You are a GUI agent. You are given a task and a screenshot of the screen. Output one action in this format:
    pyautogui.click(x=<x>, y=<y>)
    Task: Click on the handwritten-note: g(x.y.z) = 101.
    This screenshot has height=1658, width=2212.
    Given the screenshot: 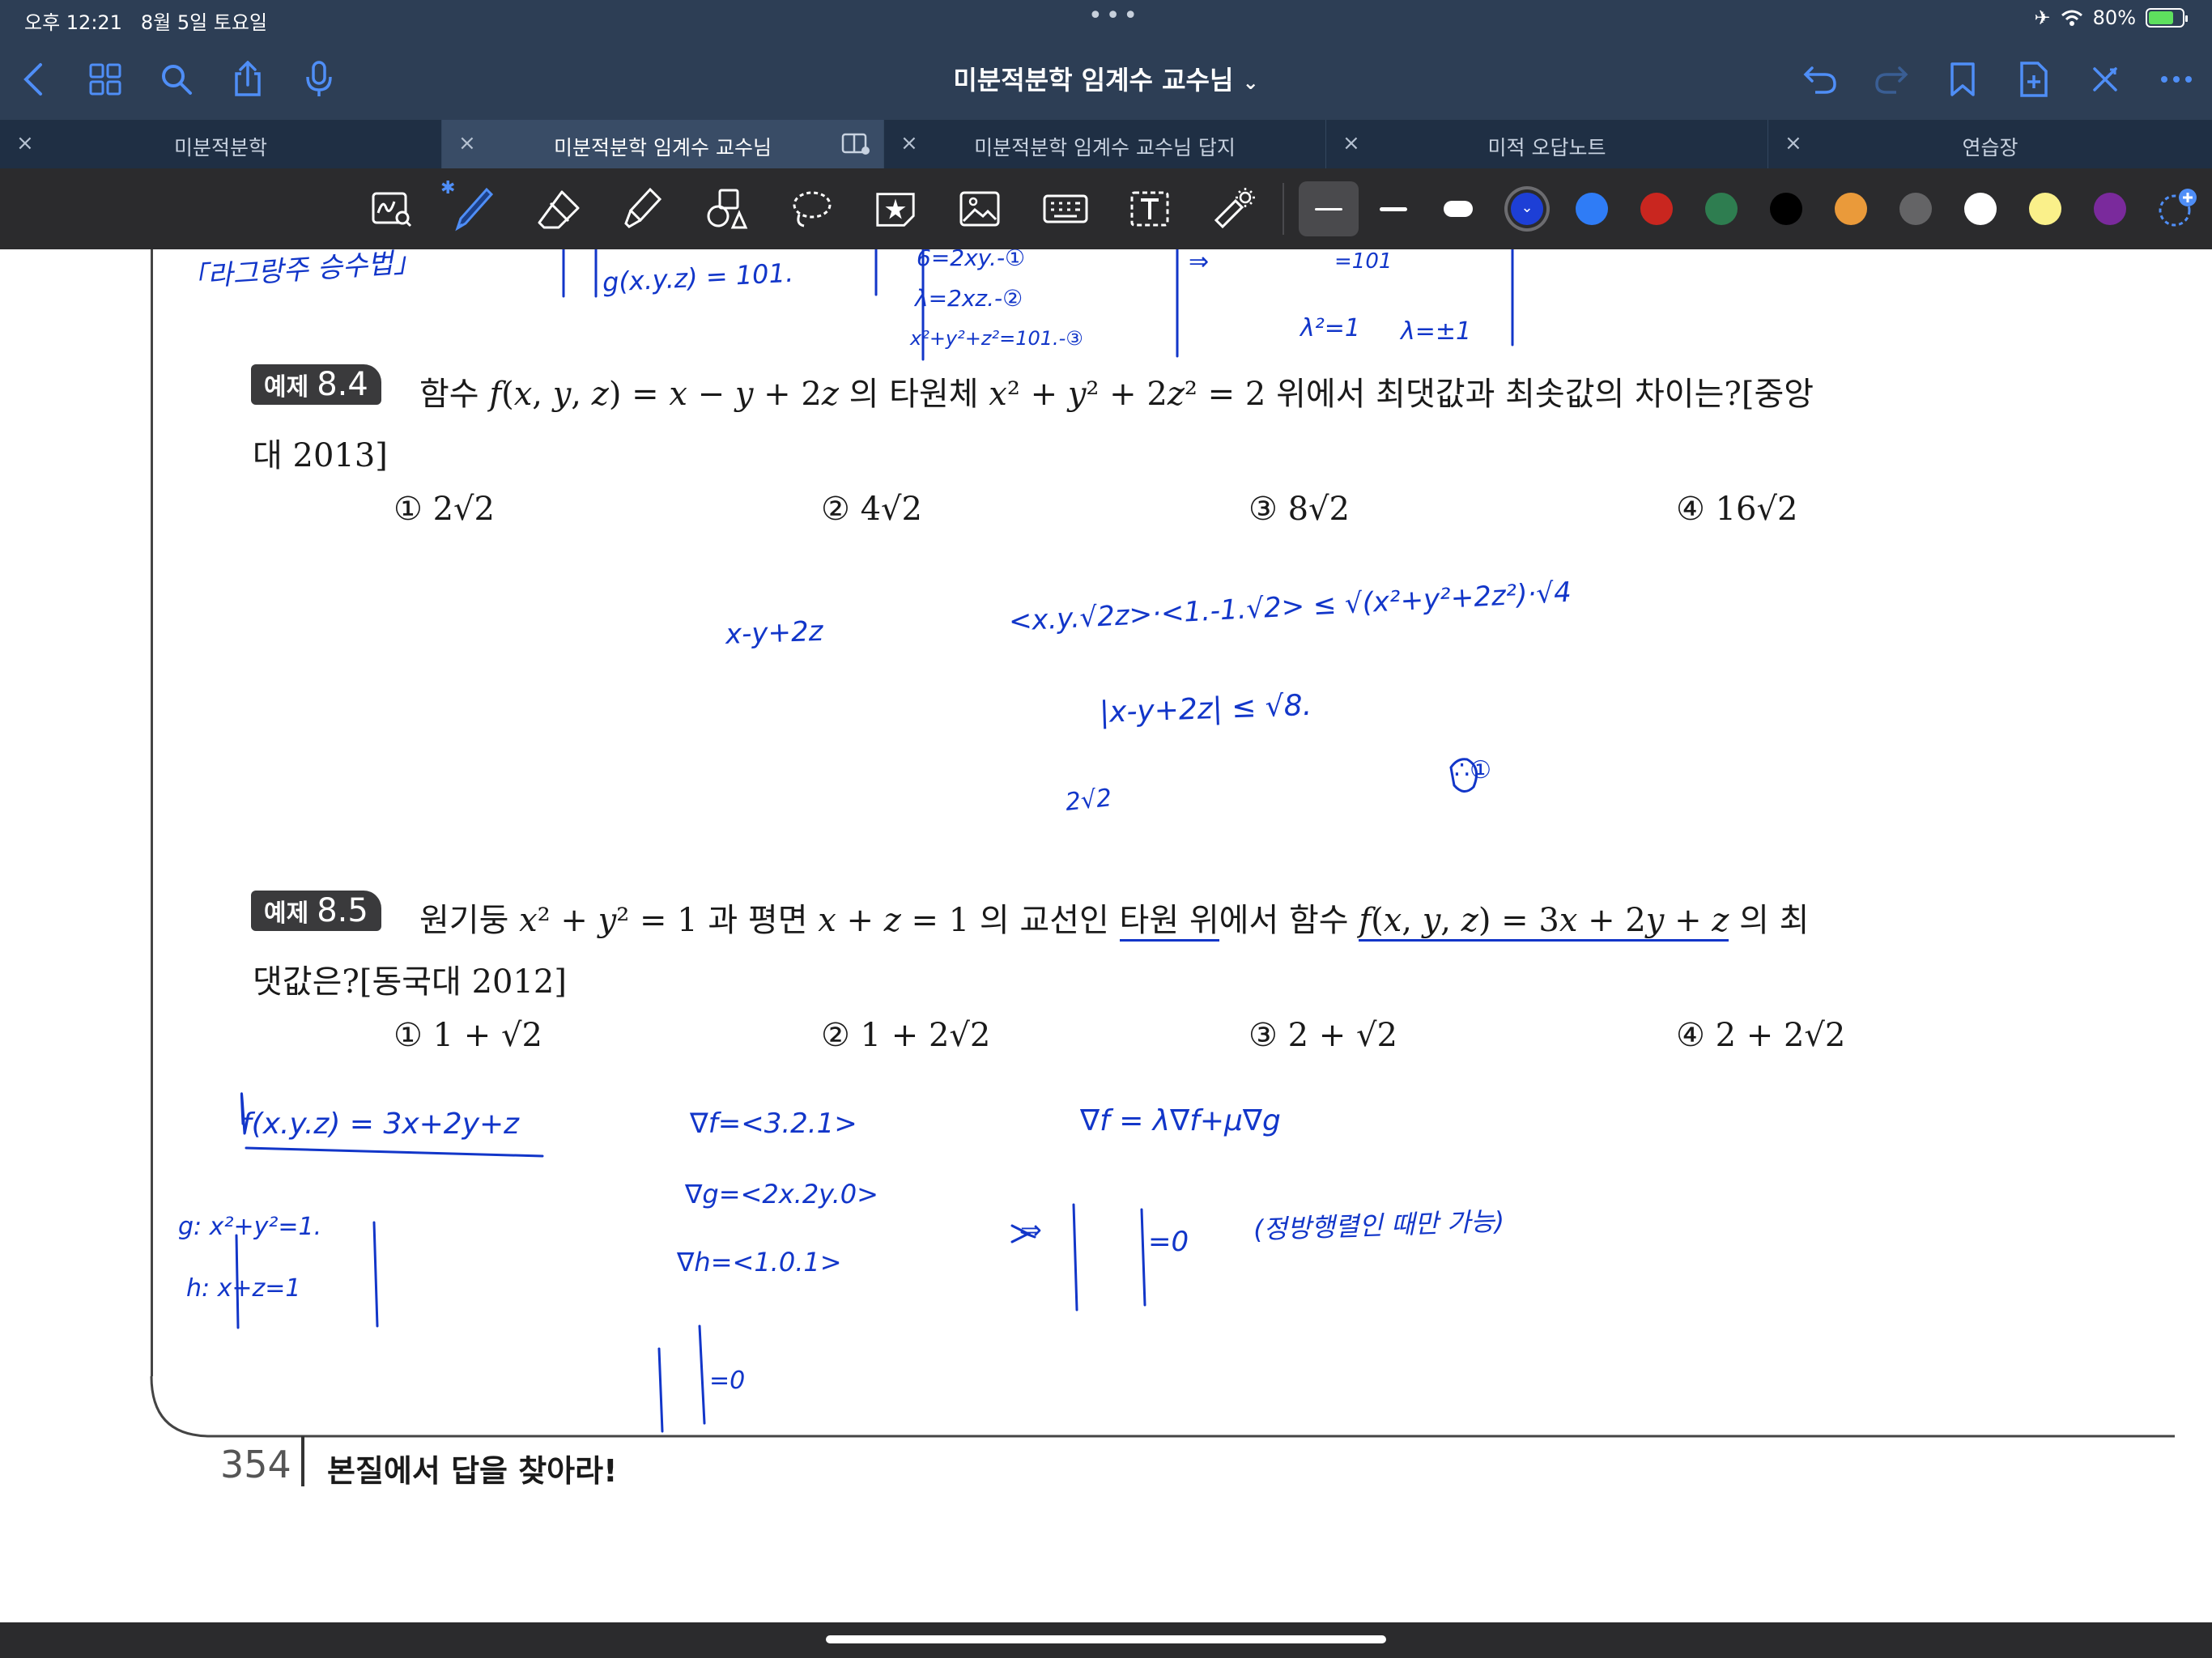 What is the action you would take?
    pyautogui.click(x=698, y=277)
    